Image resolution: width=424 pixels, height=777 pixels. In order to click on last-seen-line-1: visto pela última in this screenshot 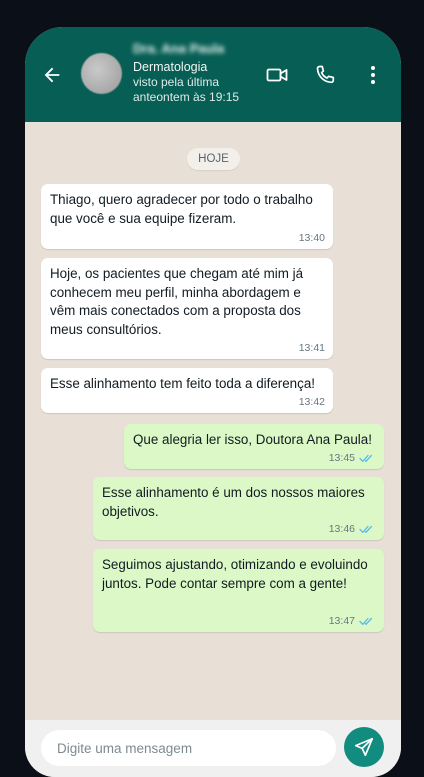, I will do `click(176, 82)`.